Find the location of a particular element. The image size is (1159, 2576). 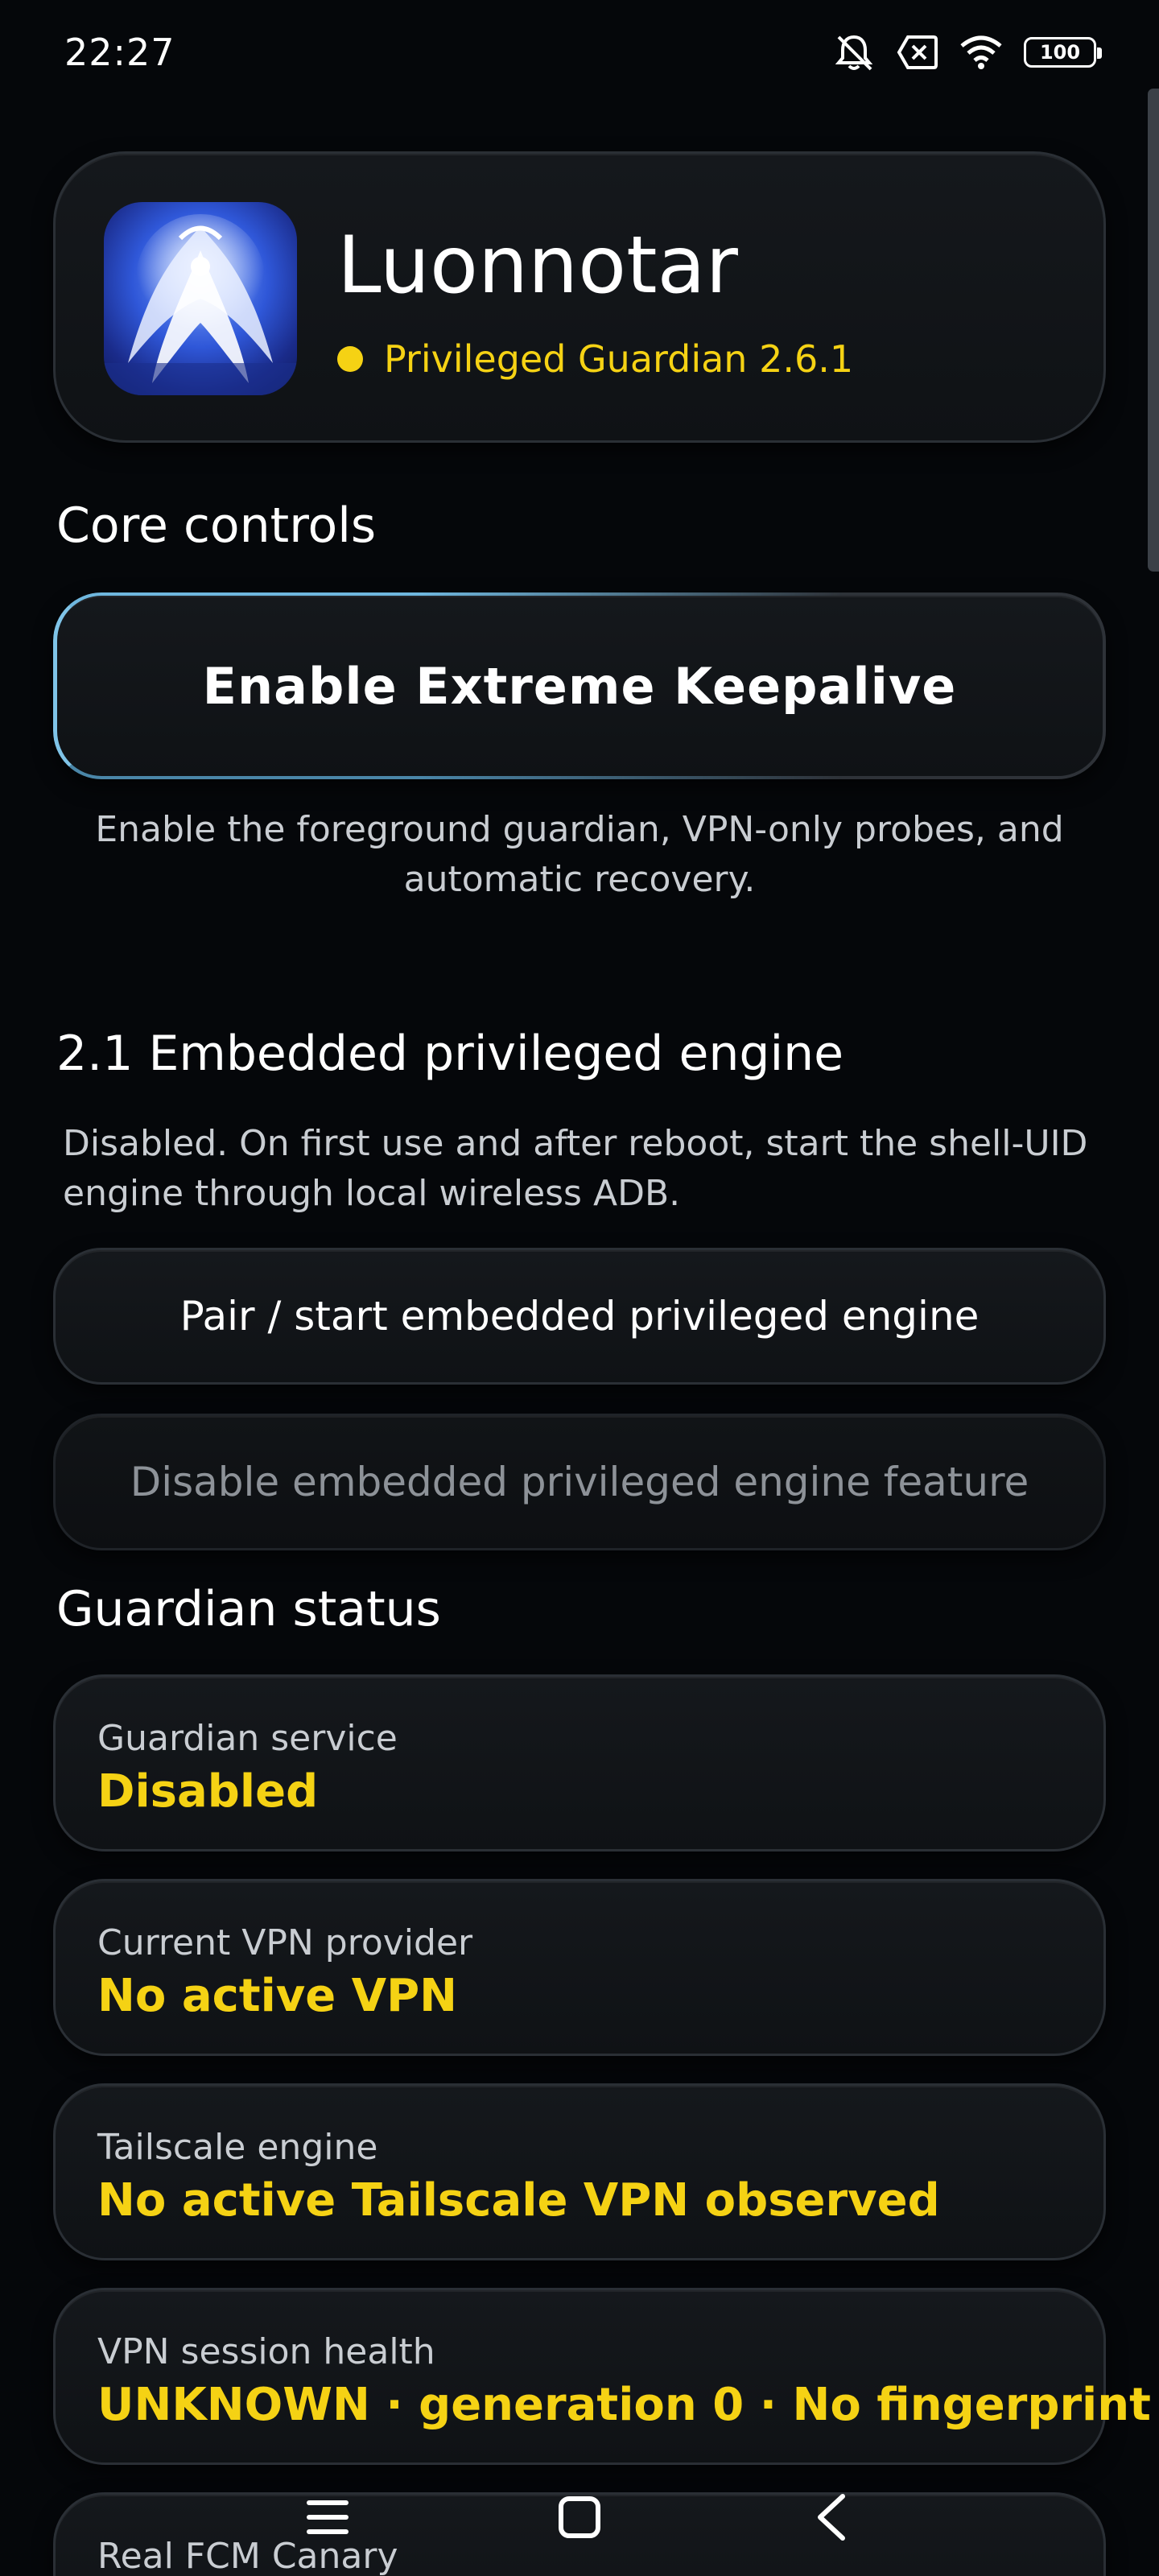

status-dot-icon is located at coordinates (350, 359).